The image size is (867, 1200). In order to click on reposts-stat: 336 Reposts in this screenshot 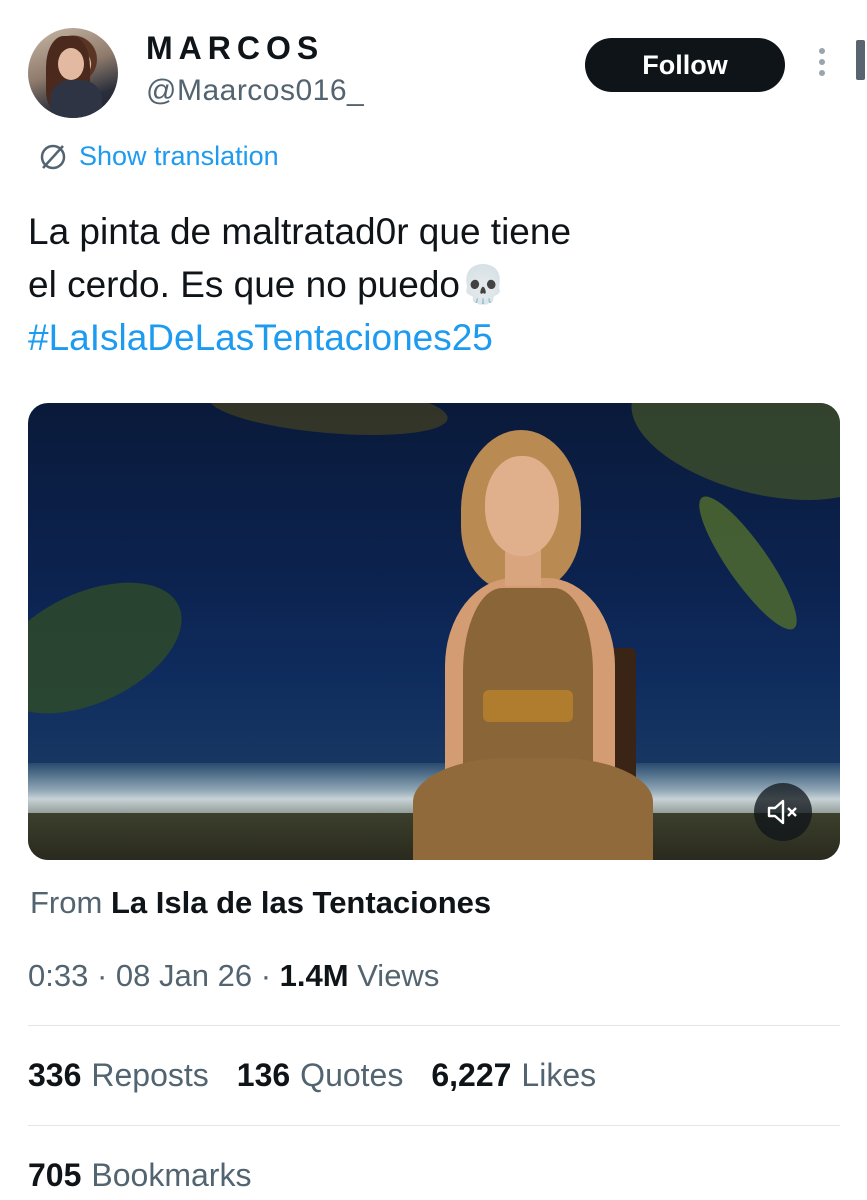, I will do `click(118, 1075)`.